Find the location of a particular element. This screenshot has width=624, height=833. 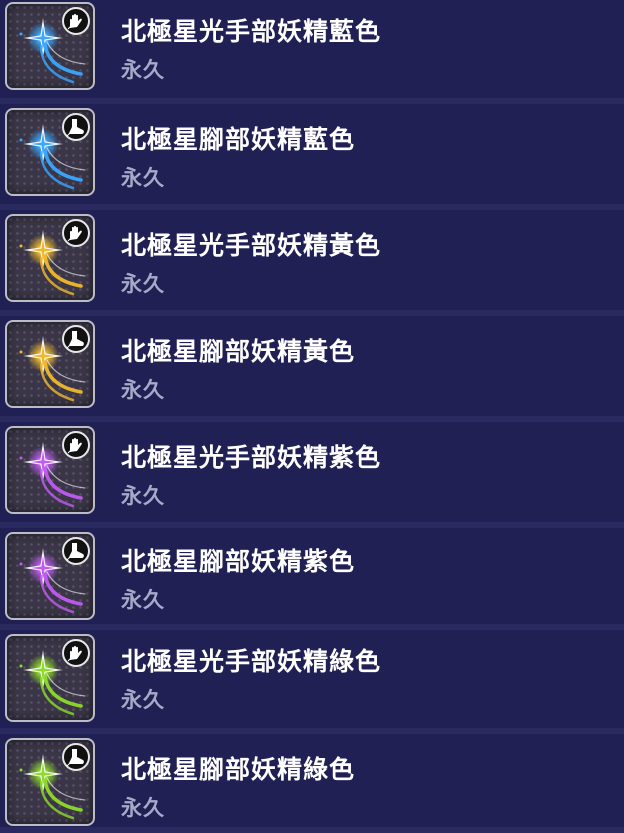

list-item: 北極星腳部妖精綠色 永久 is located at coordinates (312, 783).